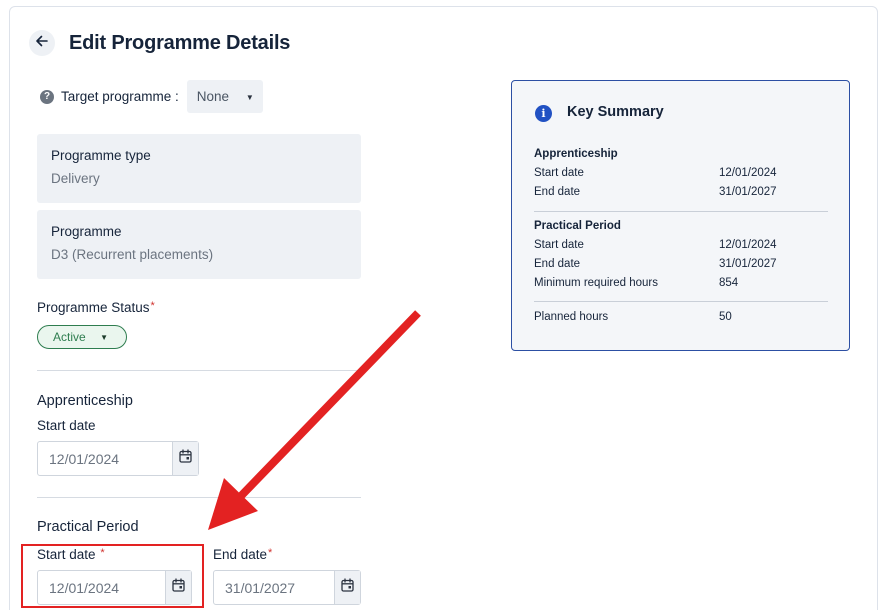 The image size is (888, 610). What do you see at coordinates (314, 420) in the screenshot?
I see `annotation-arrow-icon` at bounding box center [314, 420].